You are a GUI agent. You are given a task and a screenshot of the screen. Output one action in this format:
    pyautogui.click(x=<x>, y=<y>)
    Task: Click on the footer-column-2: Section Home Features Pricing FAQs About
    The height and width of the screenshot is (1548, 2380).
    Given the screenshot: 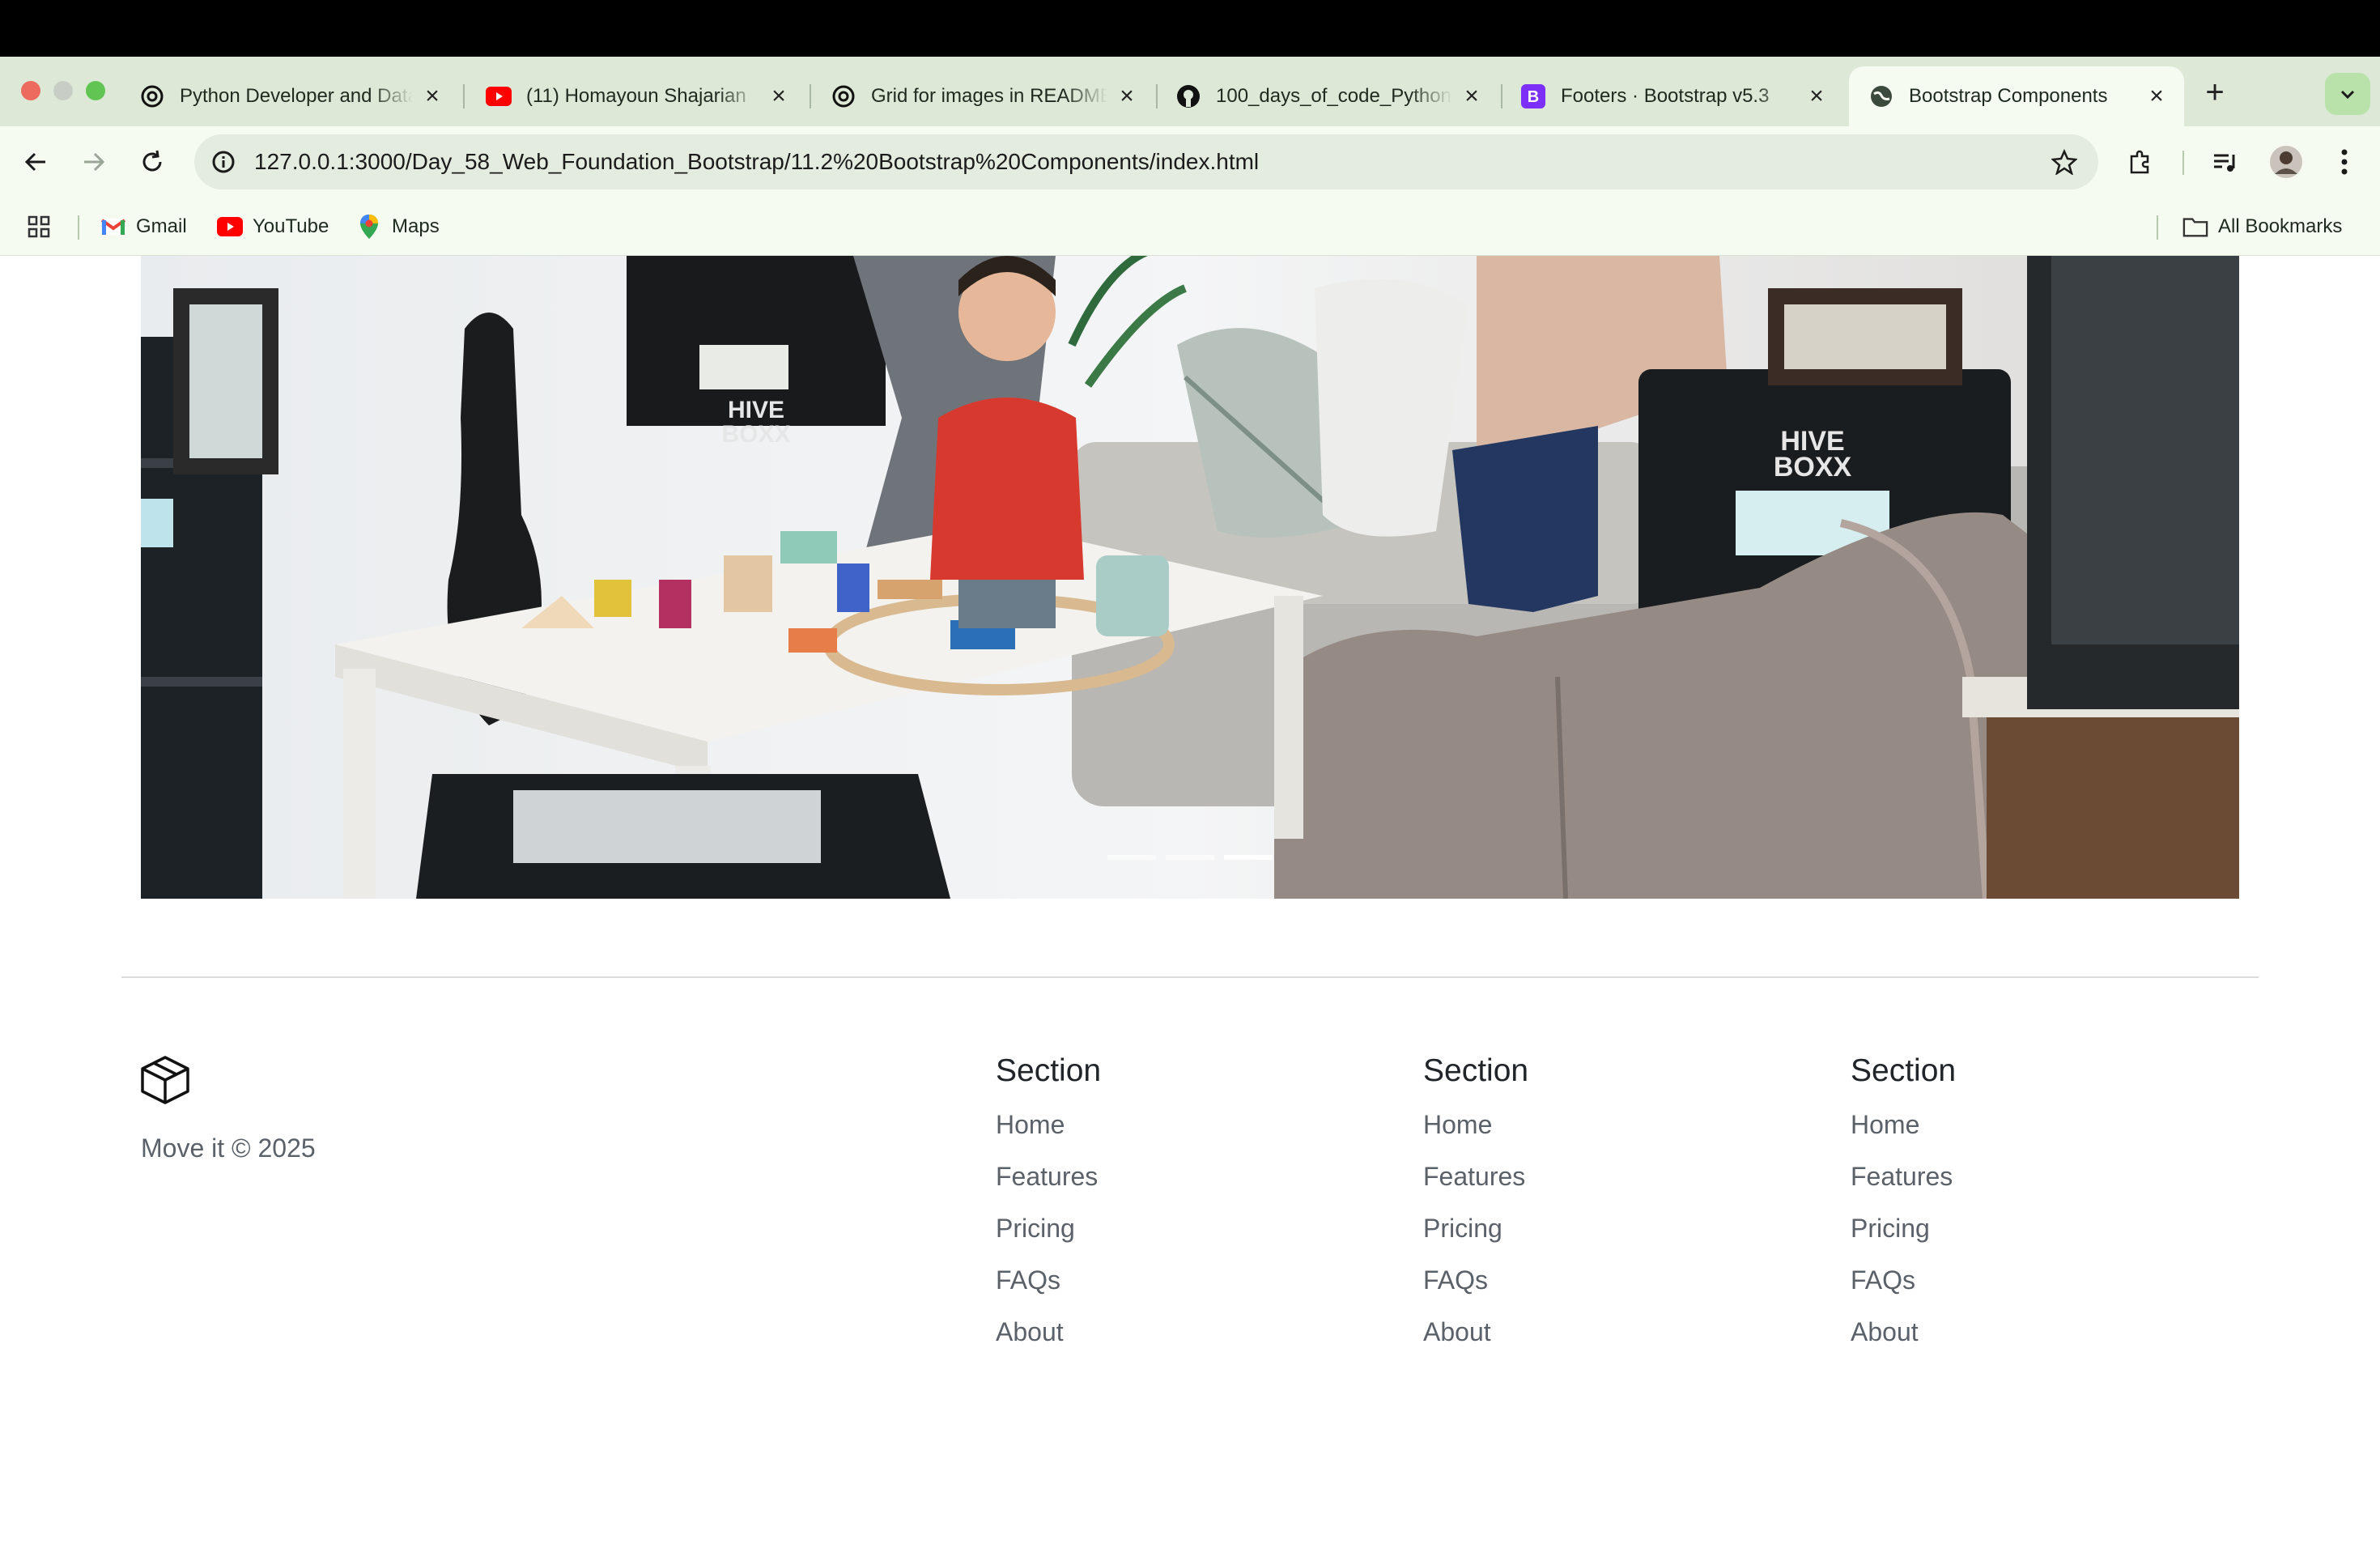 What is the action you would take?
    pyautogui.click(x=1593, y=1205)
    